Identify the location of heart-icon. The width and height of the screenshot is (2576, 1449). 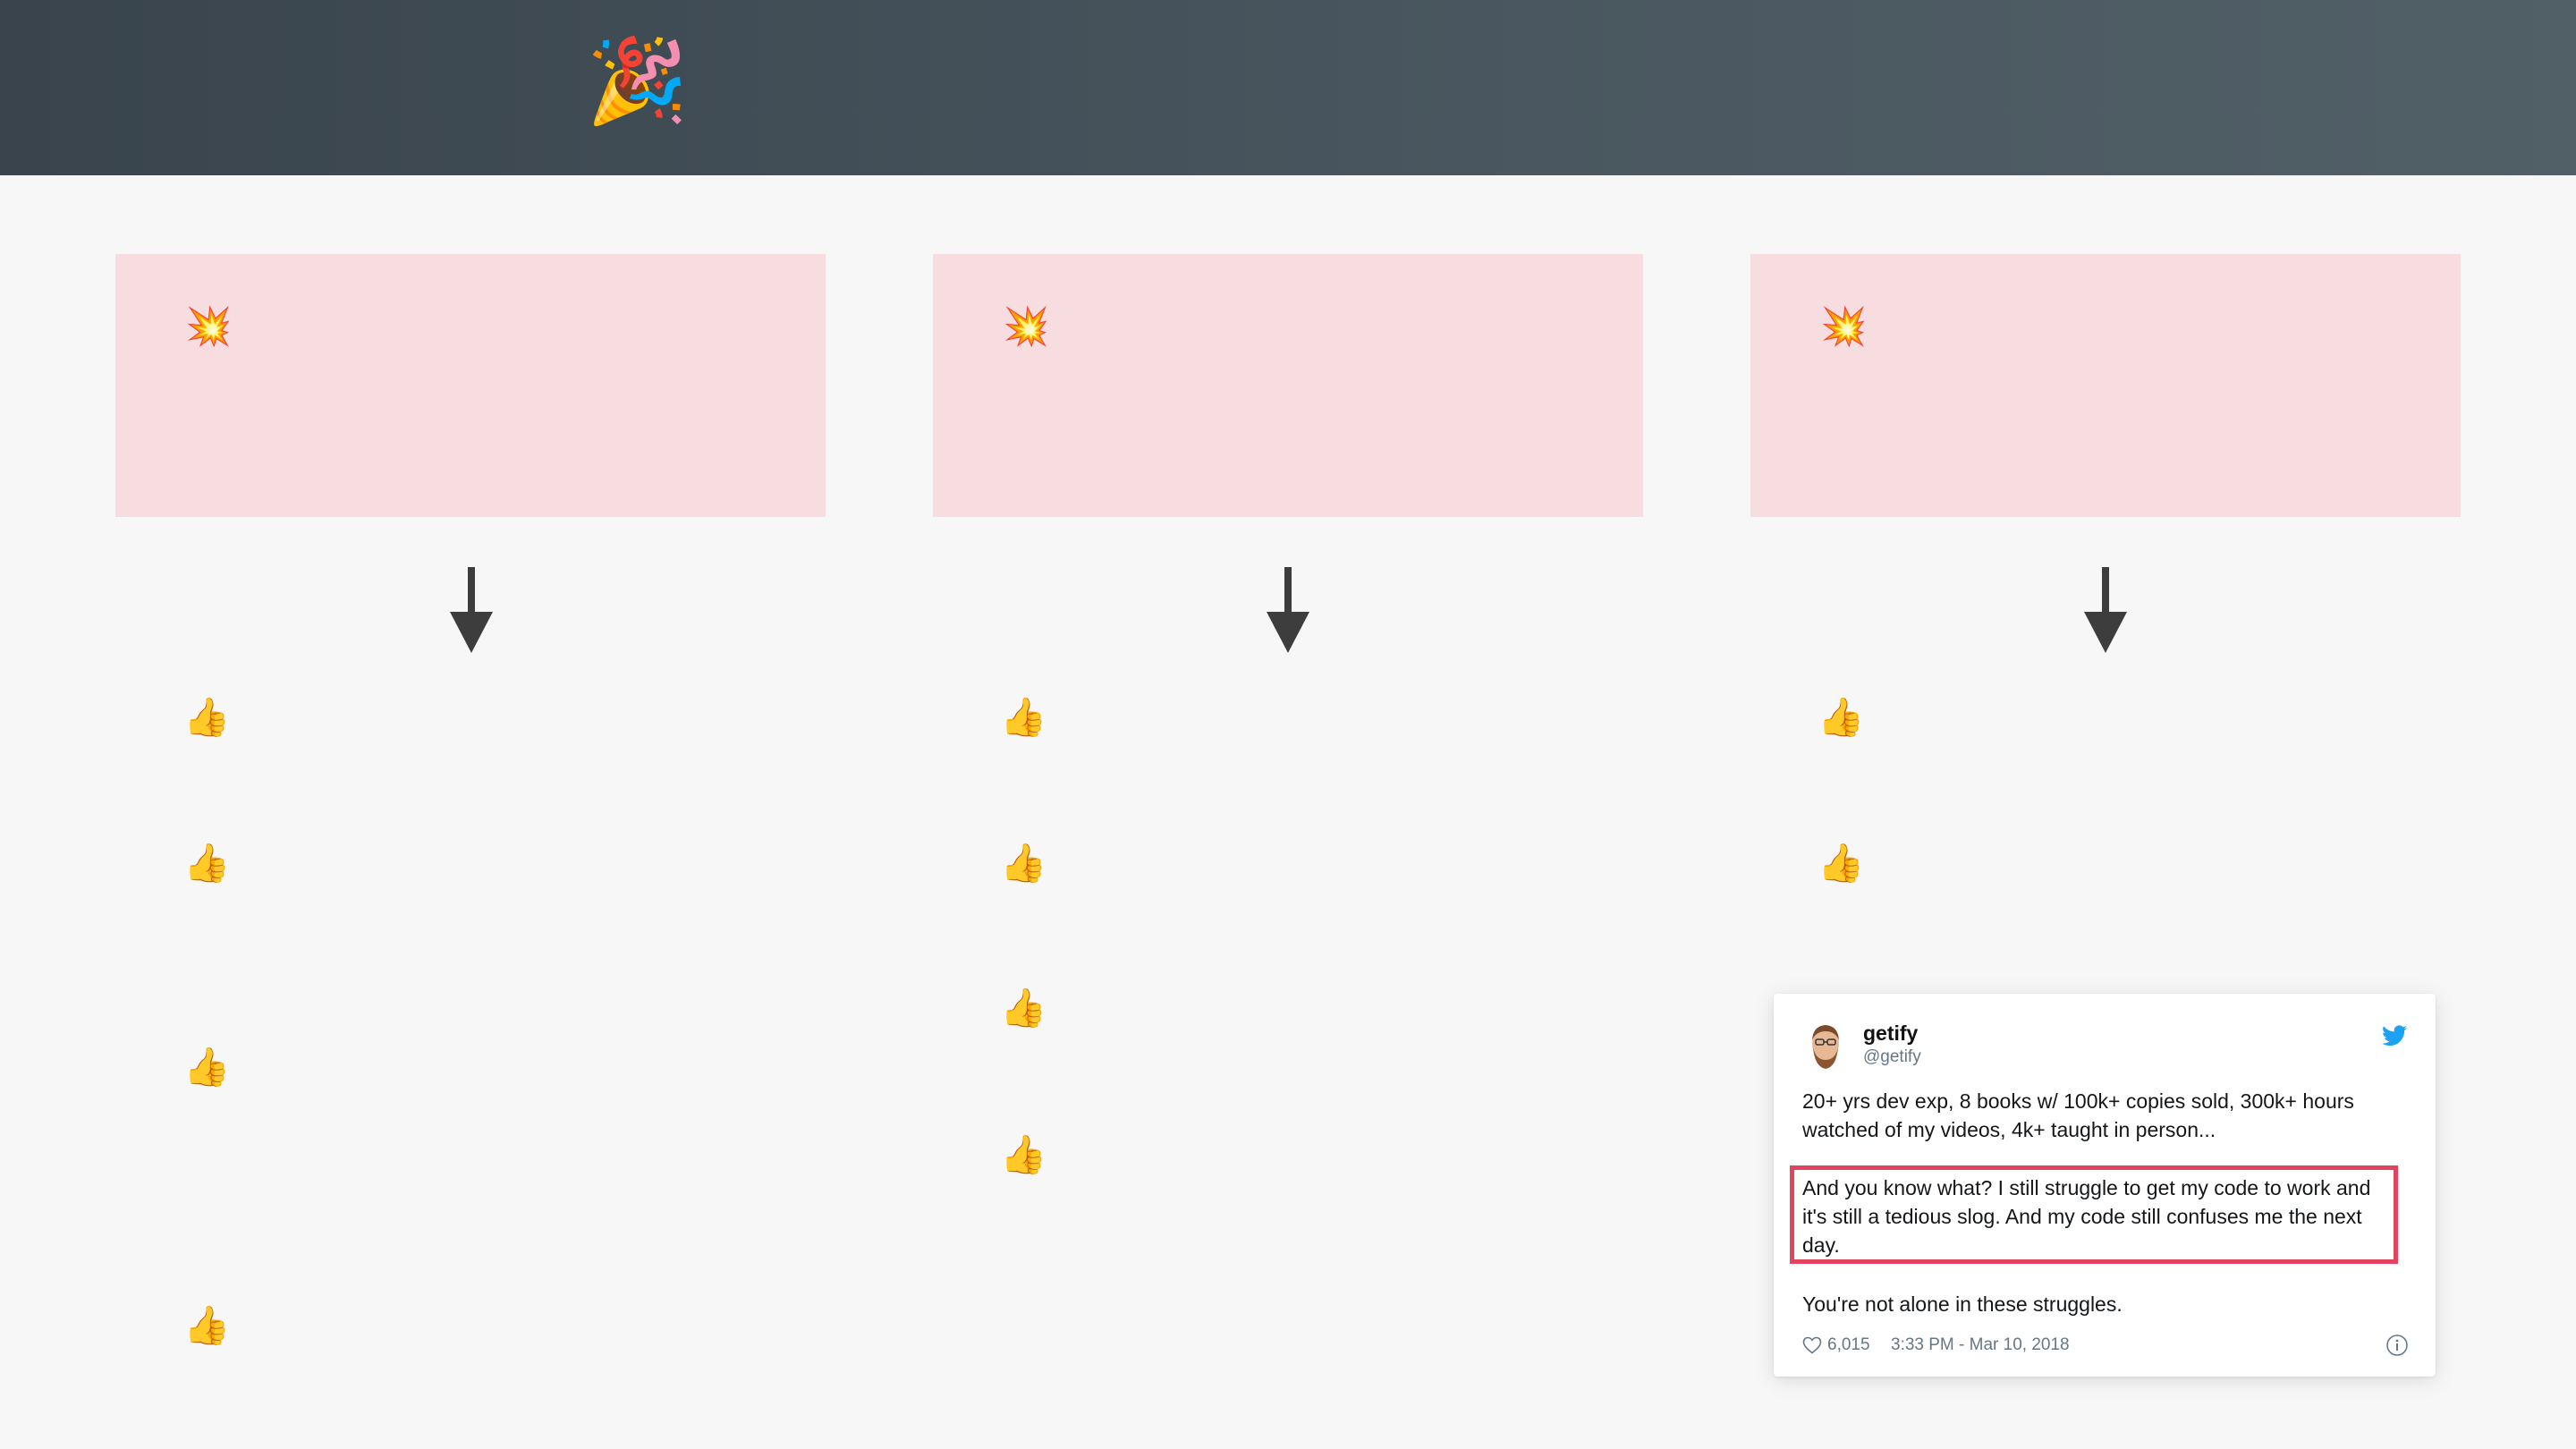
(1812, 1345).